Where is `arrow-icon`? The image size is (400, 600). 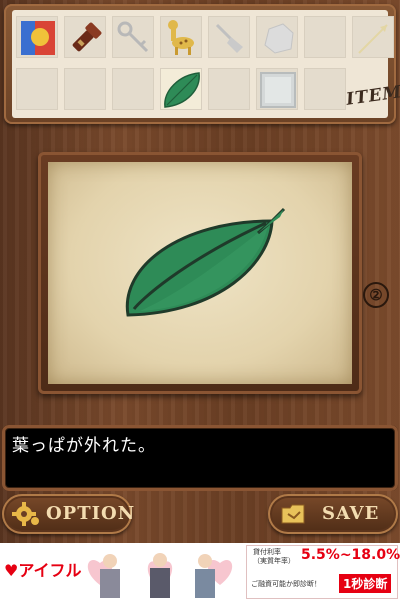
arrow-icon is located at coordinates (373, 39).